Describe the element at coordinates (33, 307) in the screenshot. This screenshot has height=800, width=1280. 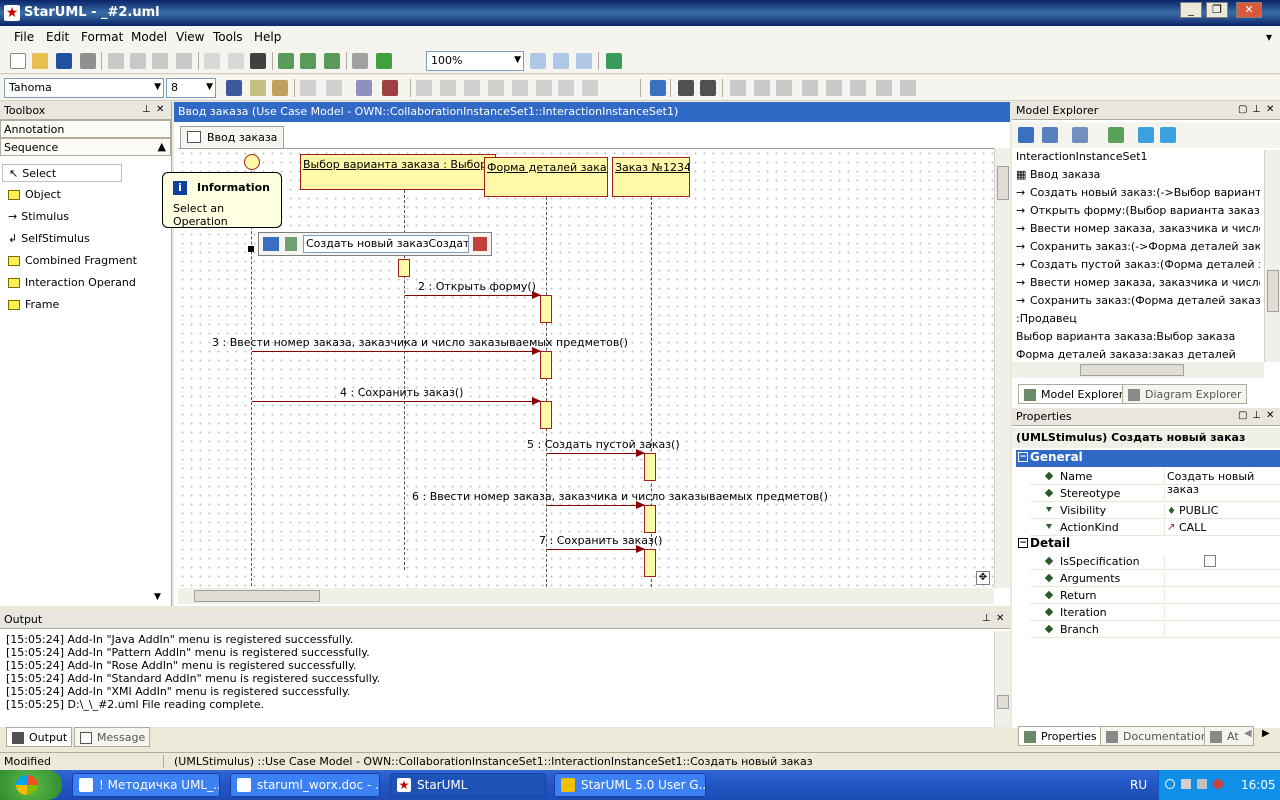
I see `tool-frame: Frame` at that location.